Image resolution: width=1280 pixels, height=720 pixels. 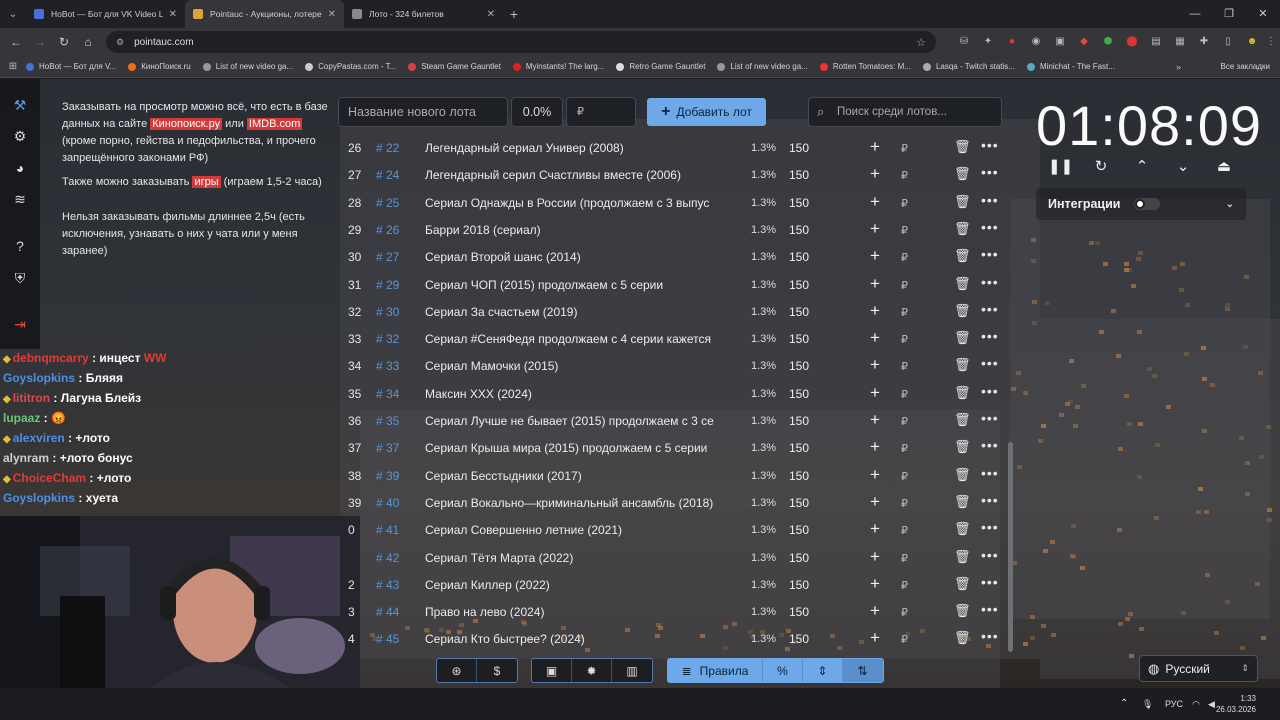 What do you see at coordinates (31, 398) in the screenshot?
I see `chat-username: lititron` at bounding box center [31, 398].